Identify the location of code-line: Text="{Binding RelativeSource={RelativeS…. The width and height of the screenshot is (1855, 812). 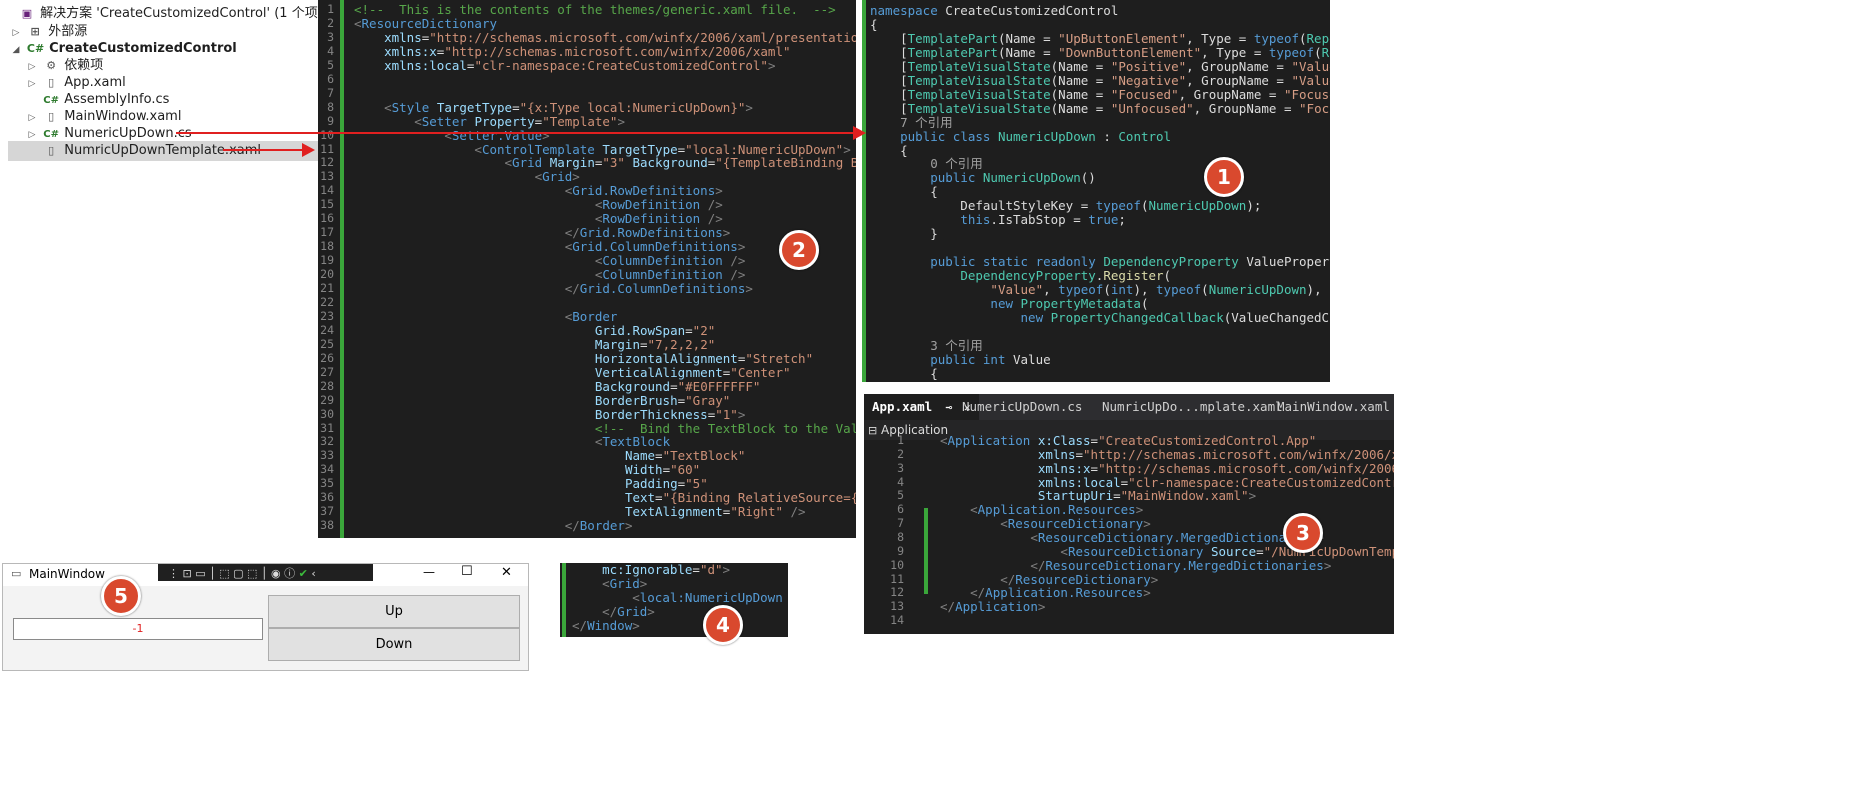
(605, 498).